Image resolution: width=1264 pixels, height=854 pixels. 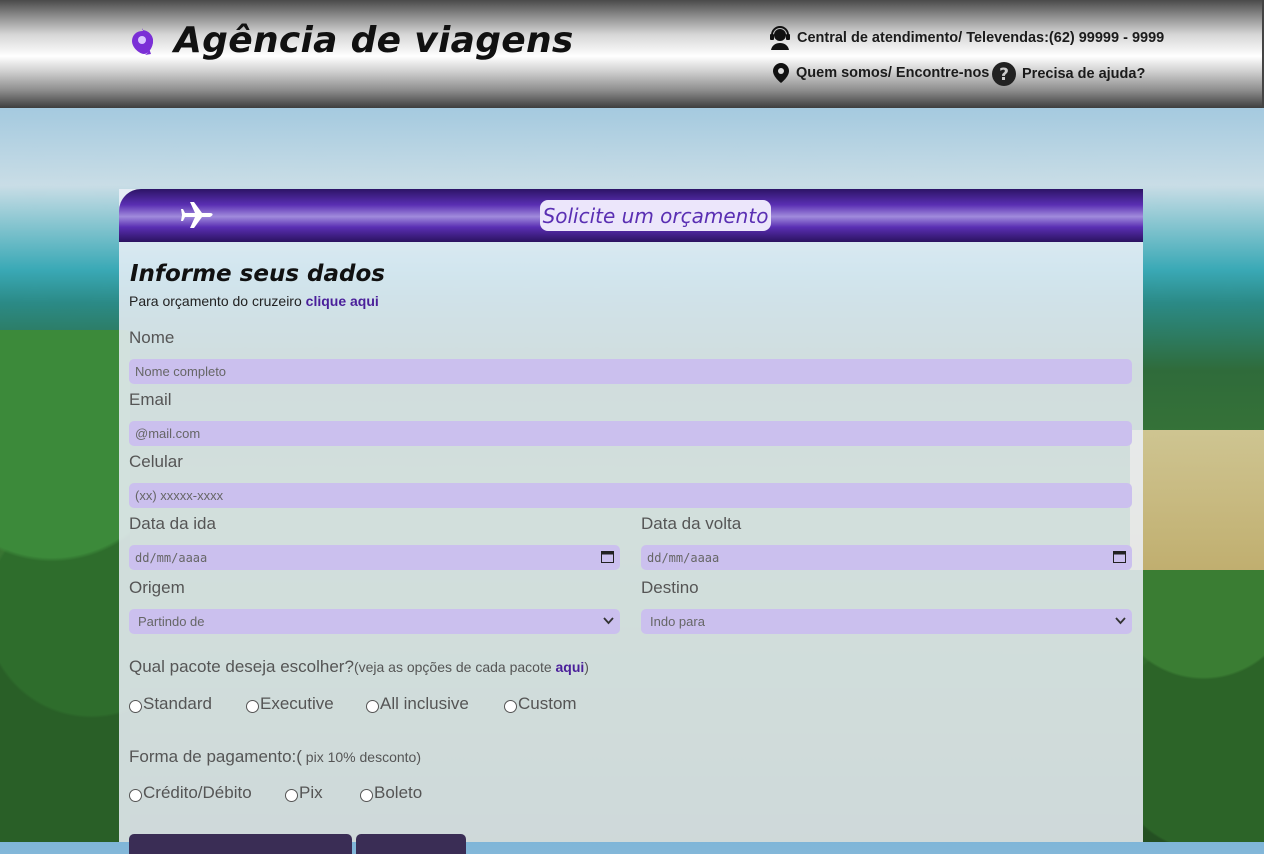 I want to click on pagamento-question: Forma de pagamento:( pix 10% desconto), so click(x=275, y=757).